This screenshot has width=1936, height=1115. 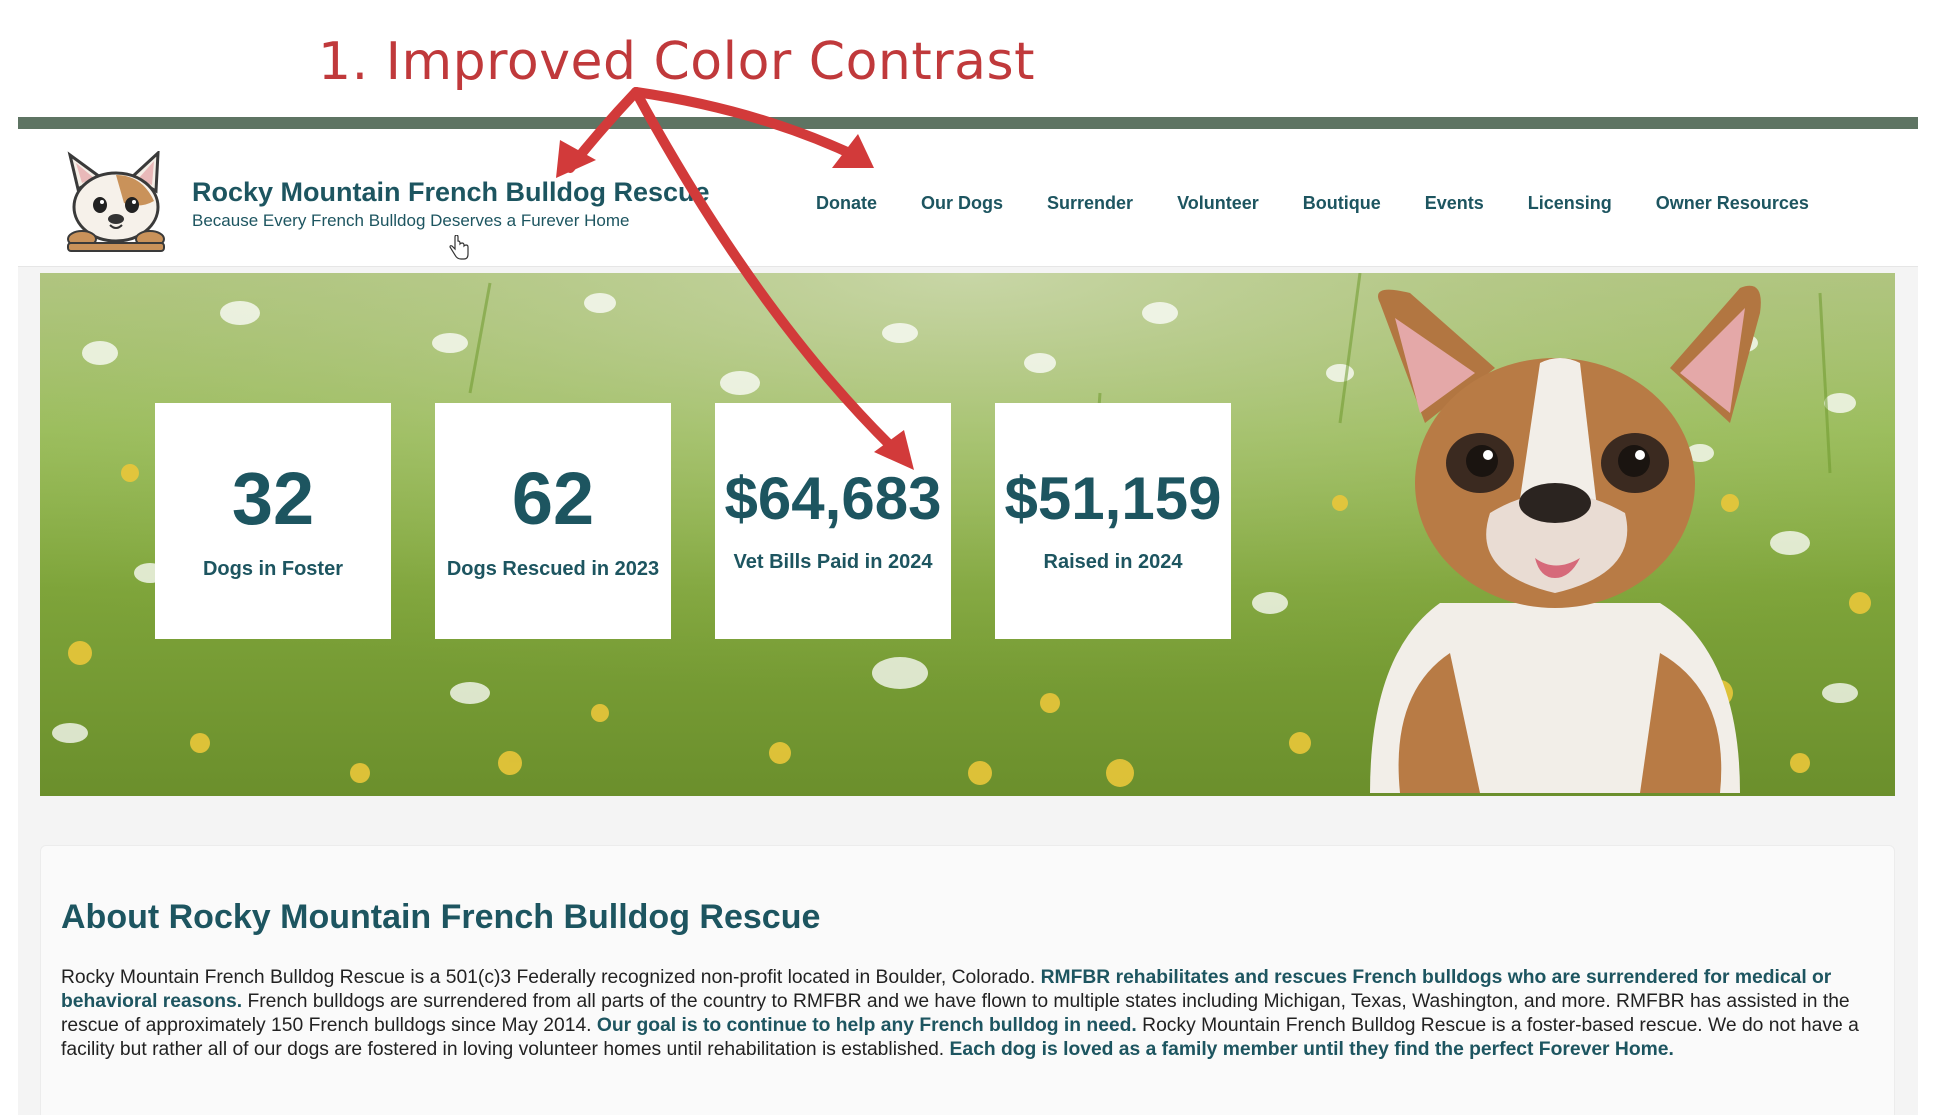 What do you see at coordinates (451, 192) in the screenshot?
I see `site-title: Rocky Mountain French Bulldog Rescue` at bounding box center [451, 192].